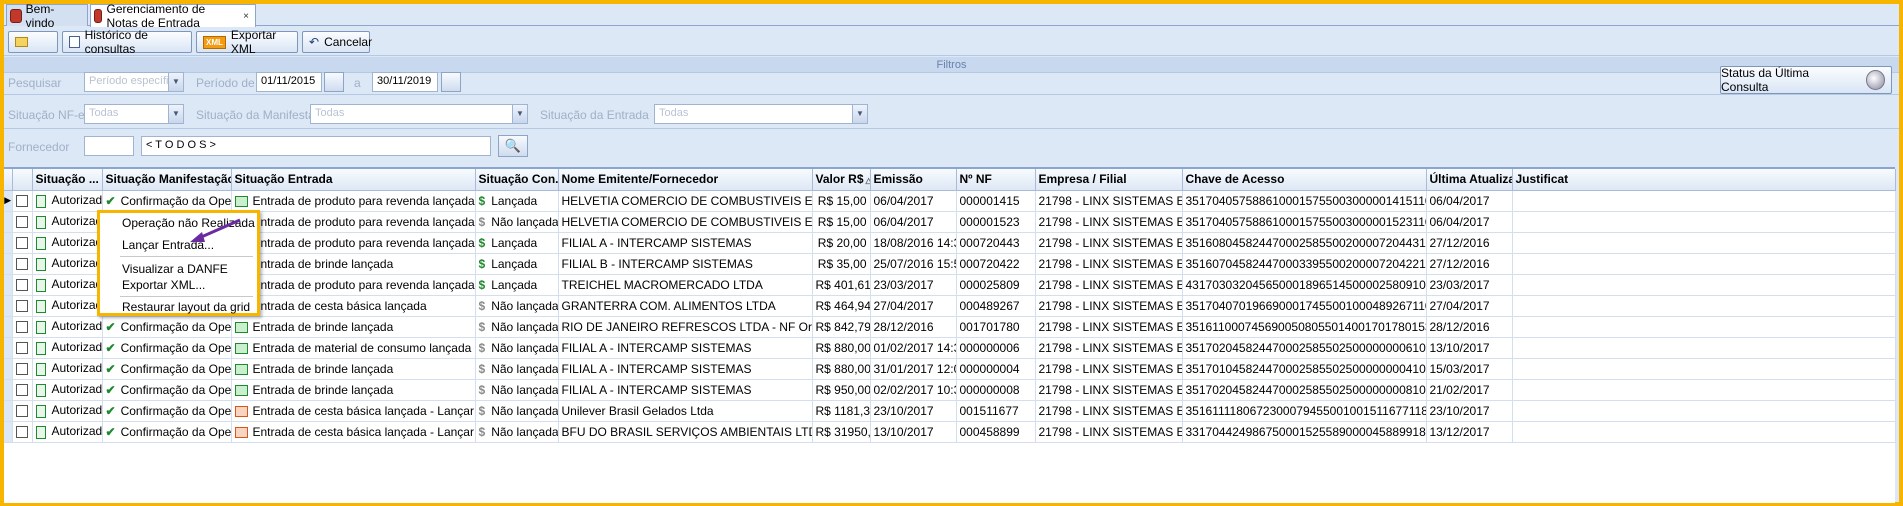 This screenshot has height=506, width=1903. I want to click on pesquisar-select: Período específico ▼, so click(134, 82).